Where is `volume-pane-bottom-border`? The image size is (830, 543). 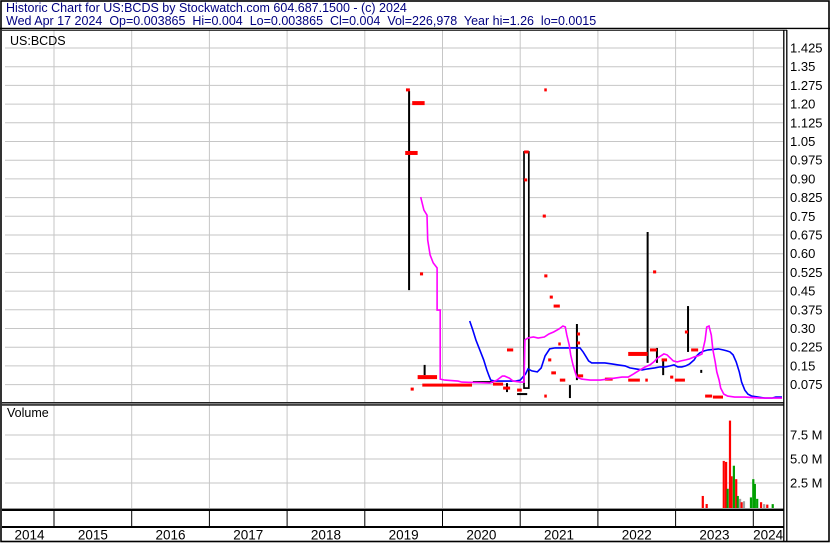 volume-pane-bottom-border is located at coordinates (393, 509).